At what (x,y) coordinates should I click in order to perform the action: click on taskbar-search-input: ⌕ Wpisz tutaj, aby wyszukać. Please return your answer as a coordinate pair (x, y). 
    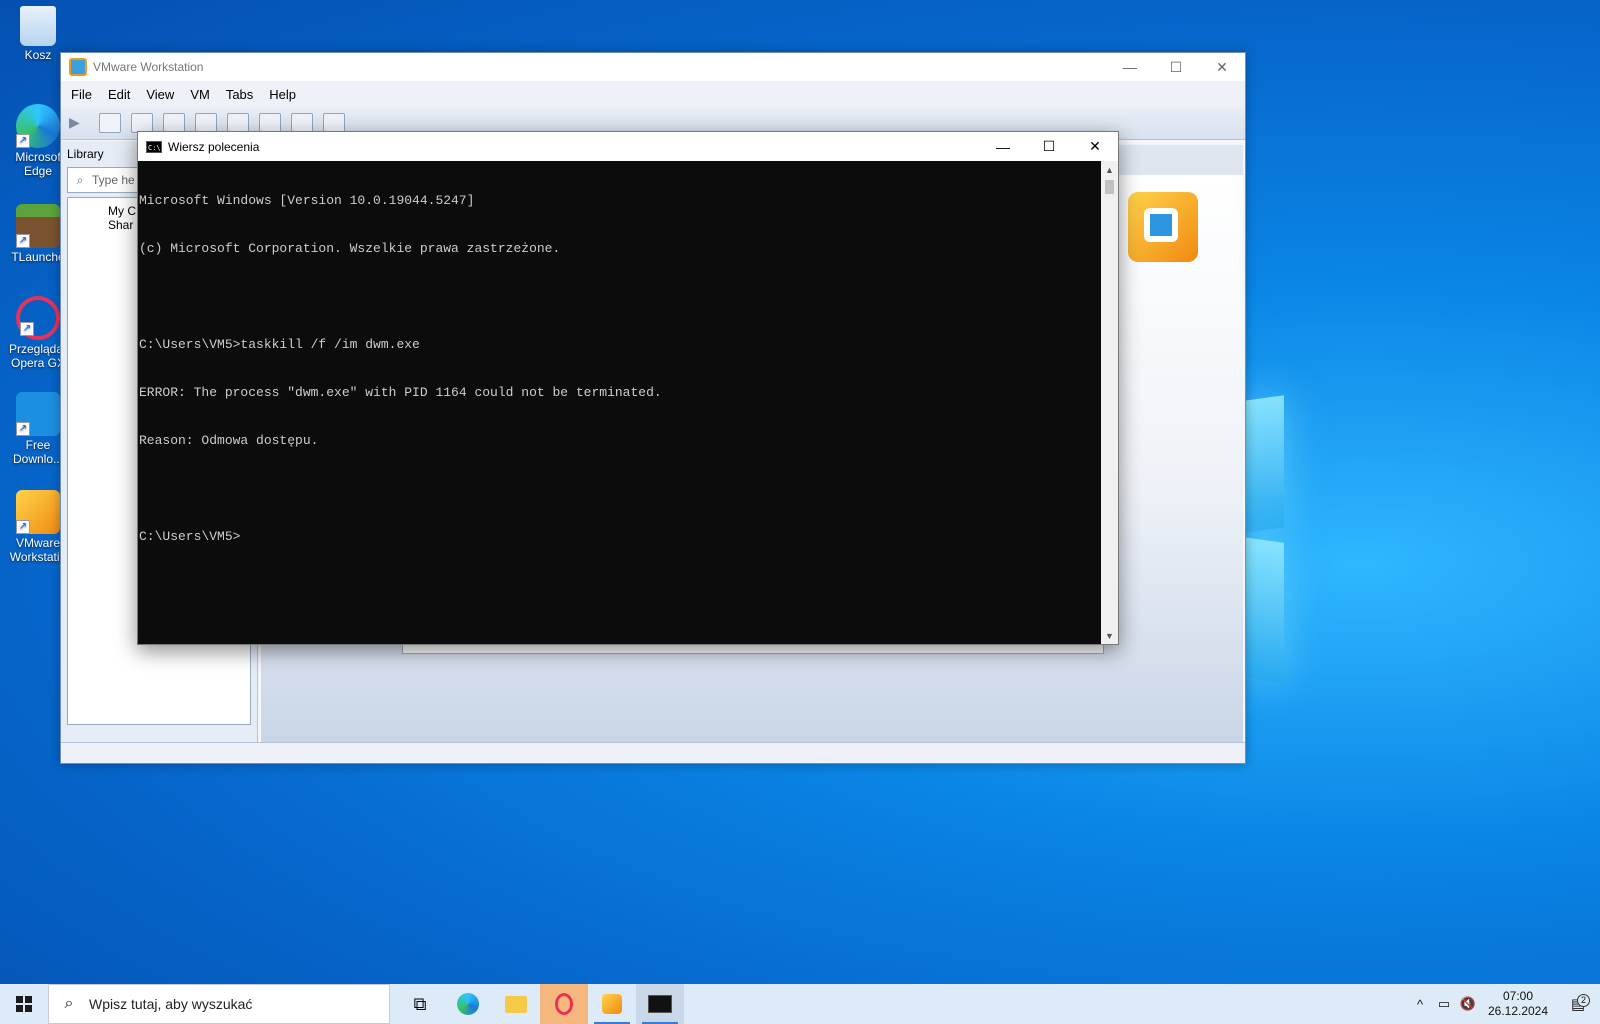
    Looking at the image, I should click on (219, 1004).